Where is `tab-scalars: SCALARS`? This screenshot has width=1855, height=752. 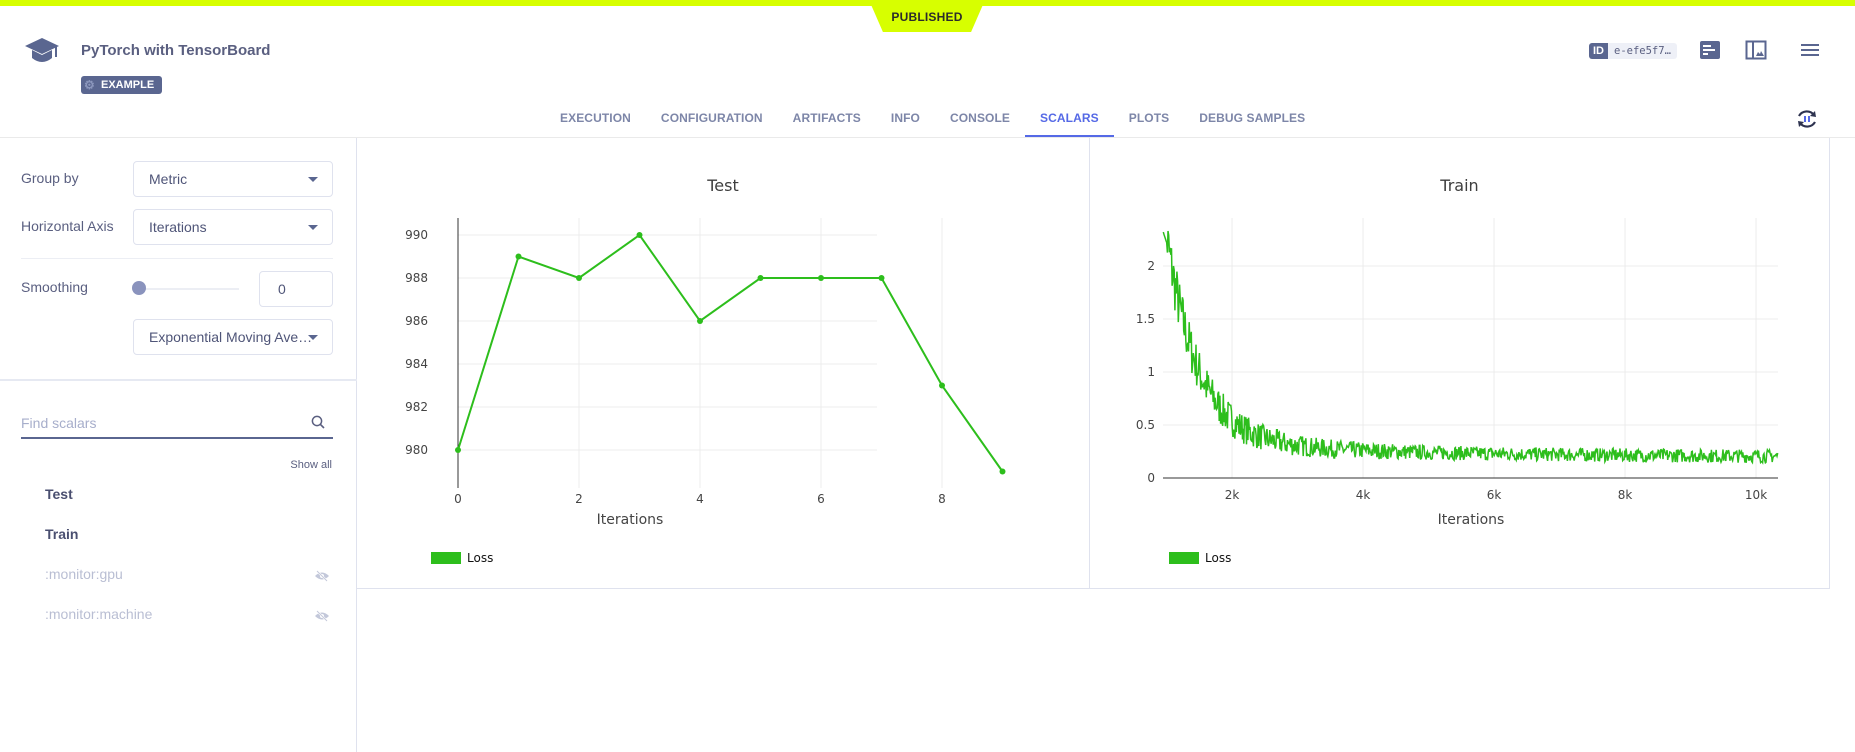
tab-scalars: SCALARS is located at coordinates (1069, 120).